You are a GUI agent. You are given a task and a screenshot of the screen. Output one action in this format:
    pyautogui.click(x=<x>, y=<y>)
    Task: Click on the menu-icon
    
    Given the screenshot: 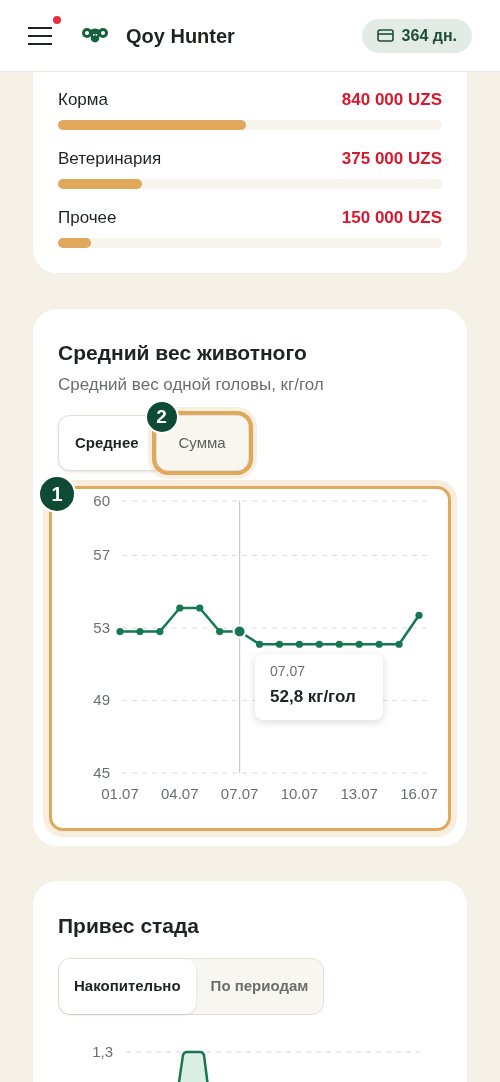 What is the action you would take?
    pyautogui.click(x=40, y=35)
    